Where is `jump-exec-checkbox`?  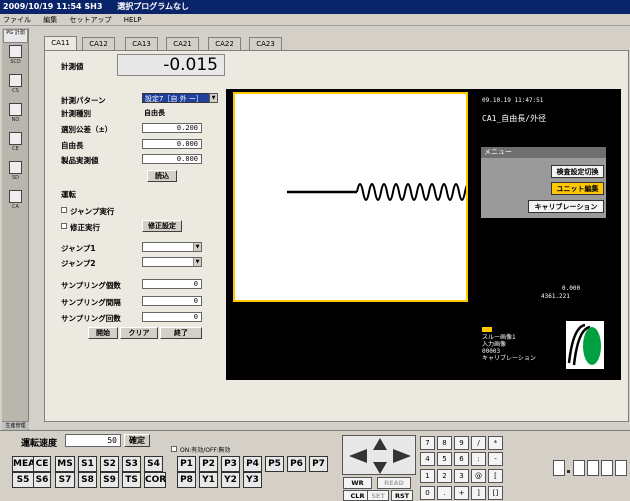 jump-exec-checkbox is located at coordinates (64, 210).